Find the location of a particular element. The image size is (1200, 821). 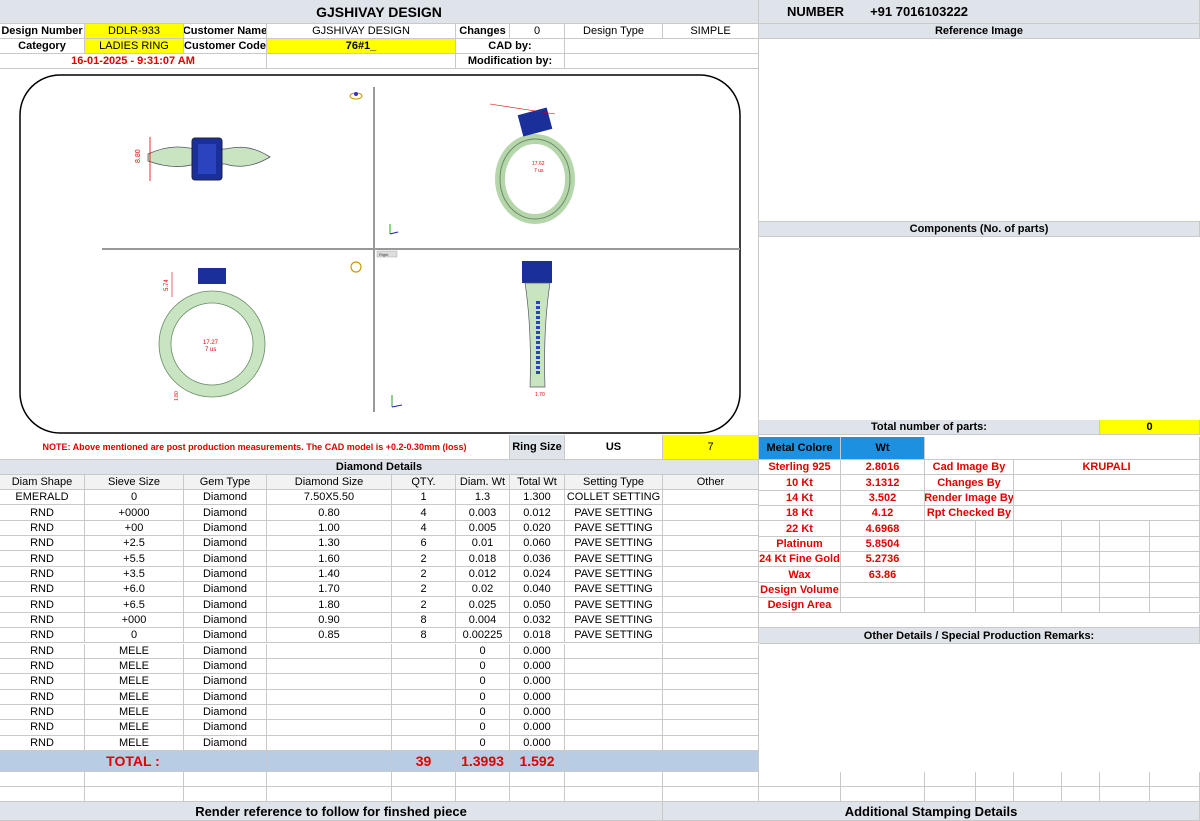

diamond-cell-diamond-size: 0.90 is located at coordinates (329, 620).